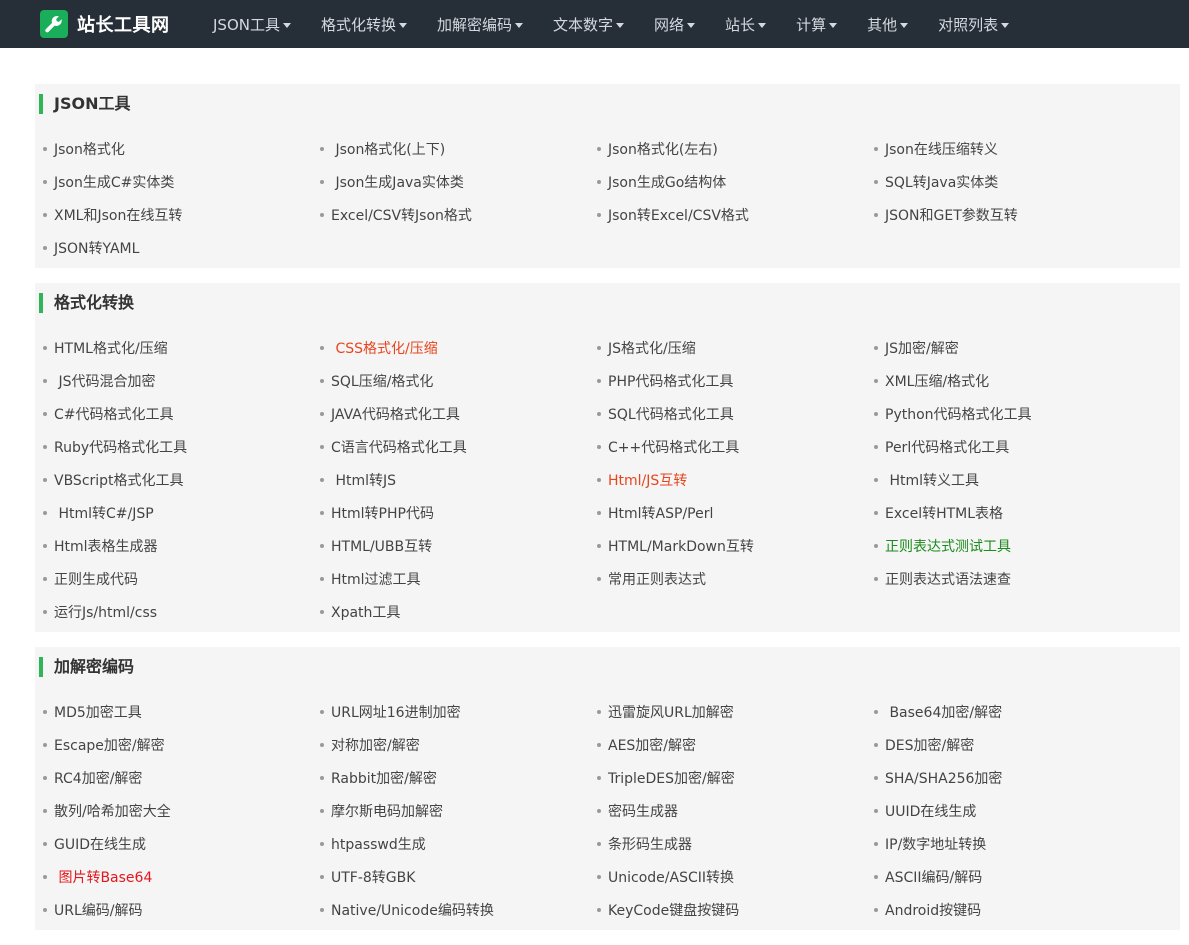 This screenshot has height=945, width=1189. What do you see at coordinates (450, 909) in the screenshot?
I see `tool-link: Native/Unicode编码转换` at bounding box center [450, 909].